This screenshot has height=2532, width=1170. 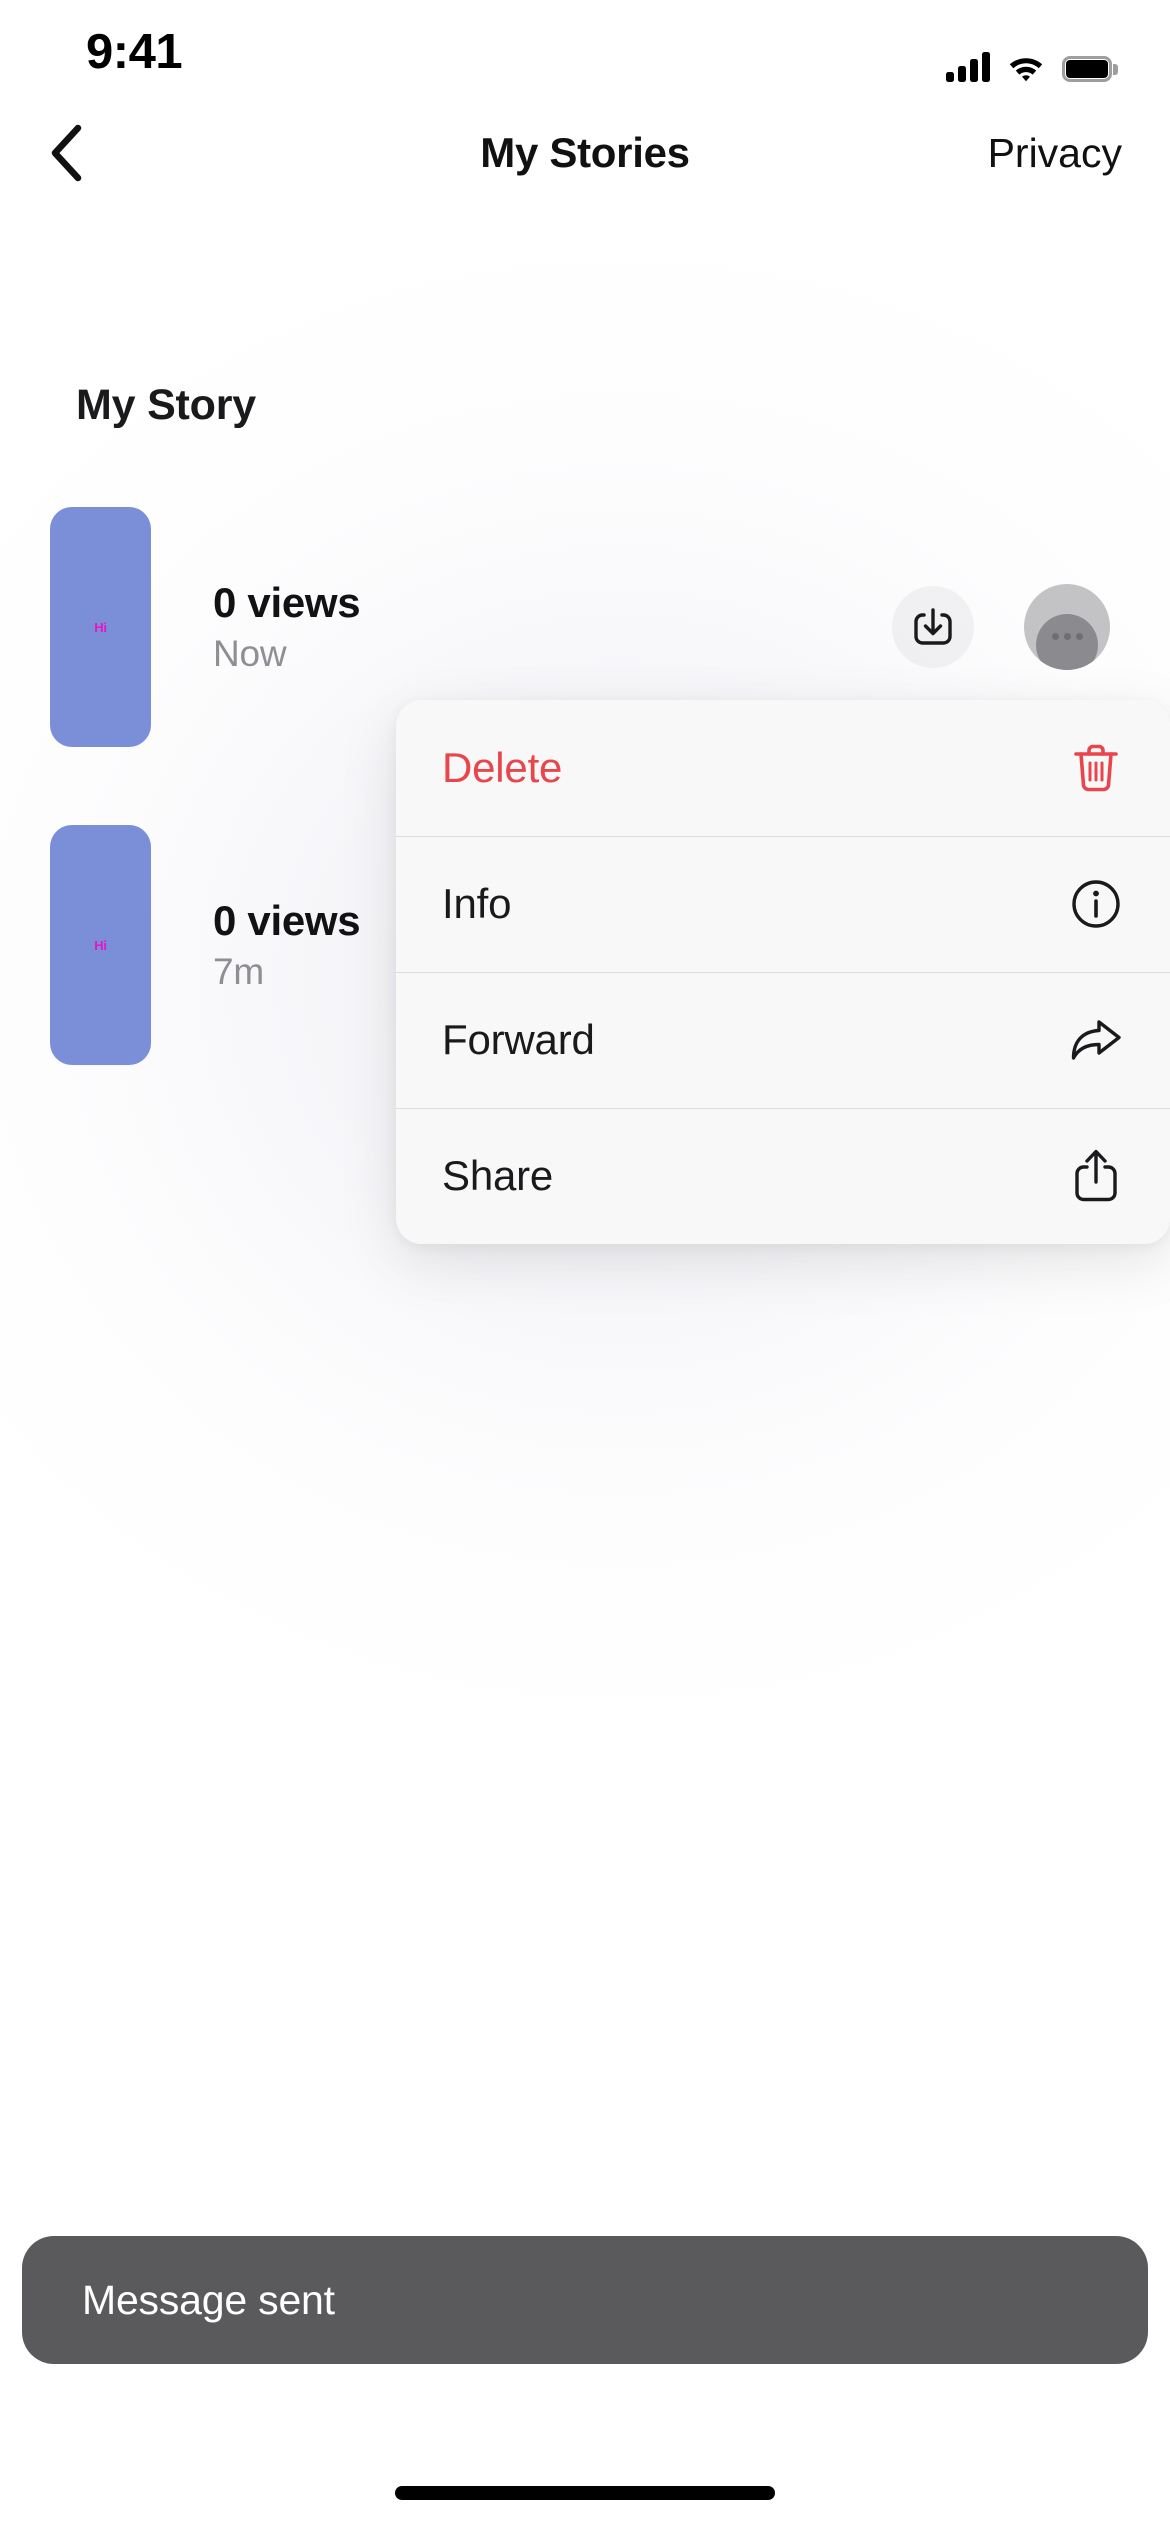 I want to click on download-button, so click(x=933, y=627).